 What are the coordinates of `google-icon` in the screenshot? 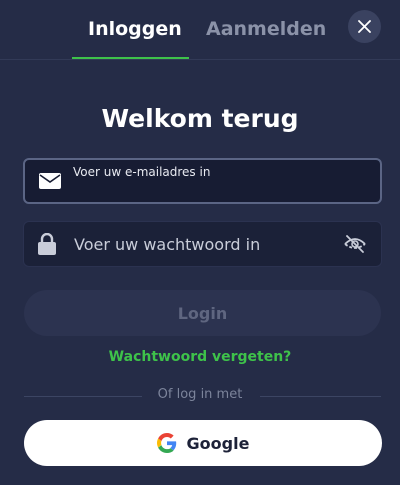 It's located at (166, 443).